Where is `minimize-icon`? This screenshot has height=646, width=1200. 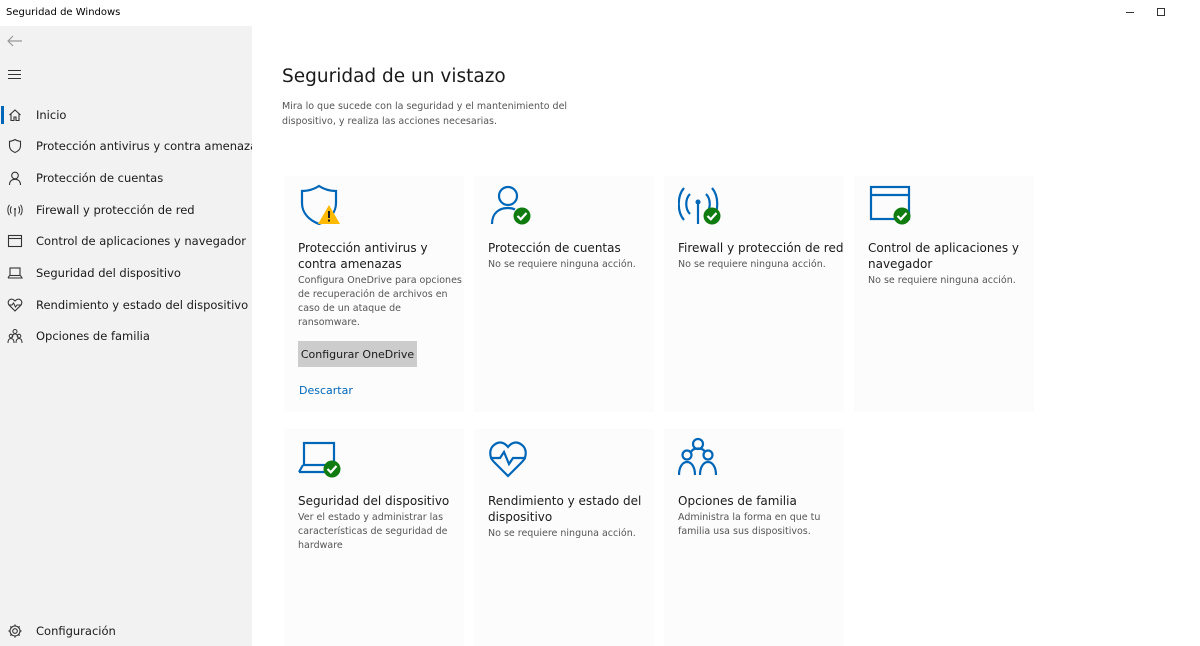
minimize-icon is located at coordinates (1130, 12).